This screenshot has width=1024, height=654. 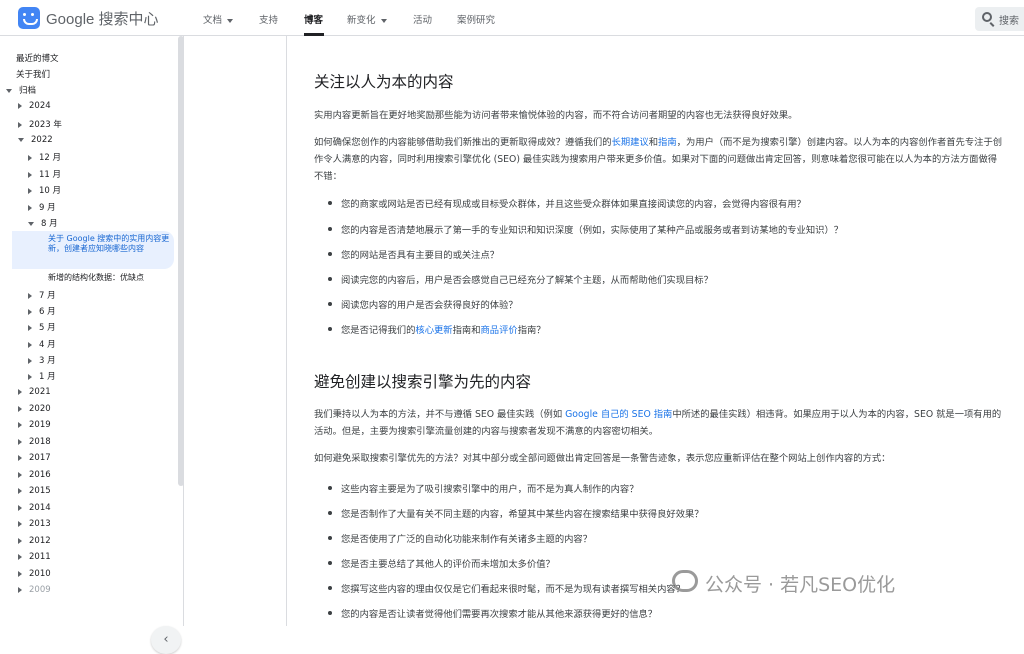 I want to click on sidebar-item-year: 2016, so click(x=34, y=475).